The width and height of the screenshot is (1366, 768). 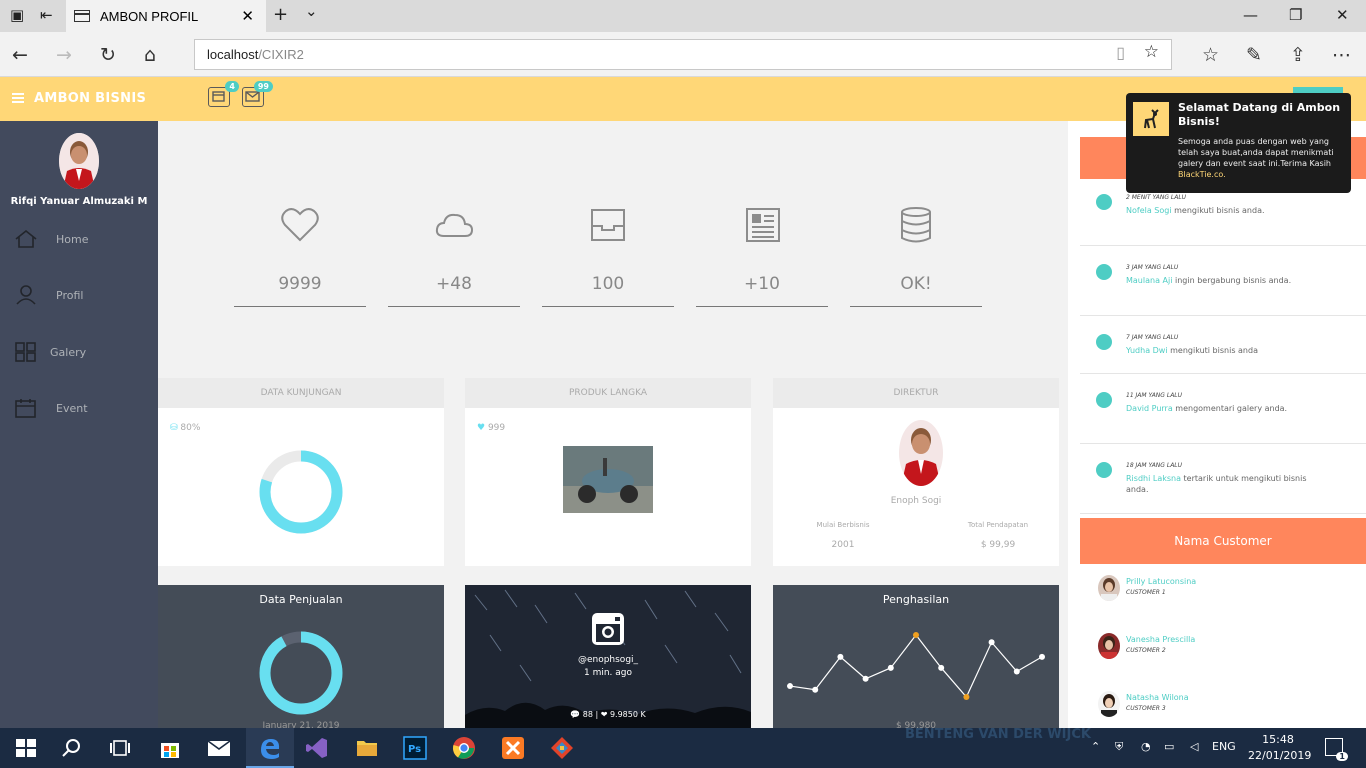 What do you see at coordinates (1218, 589) in the screenshot?
I see `customer-item: Prilly Latuconsina CUSTOMER 1` at bounding box center [1218, 589].